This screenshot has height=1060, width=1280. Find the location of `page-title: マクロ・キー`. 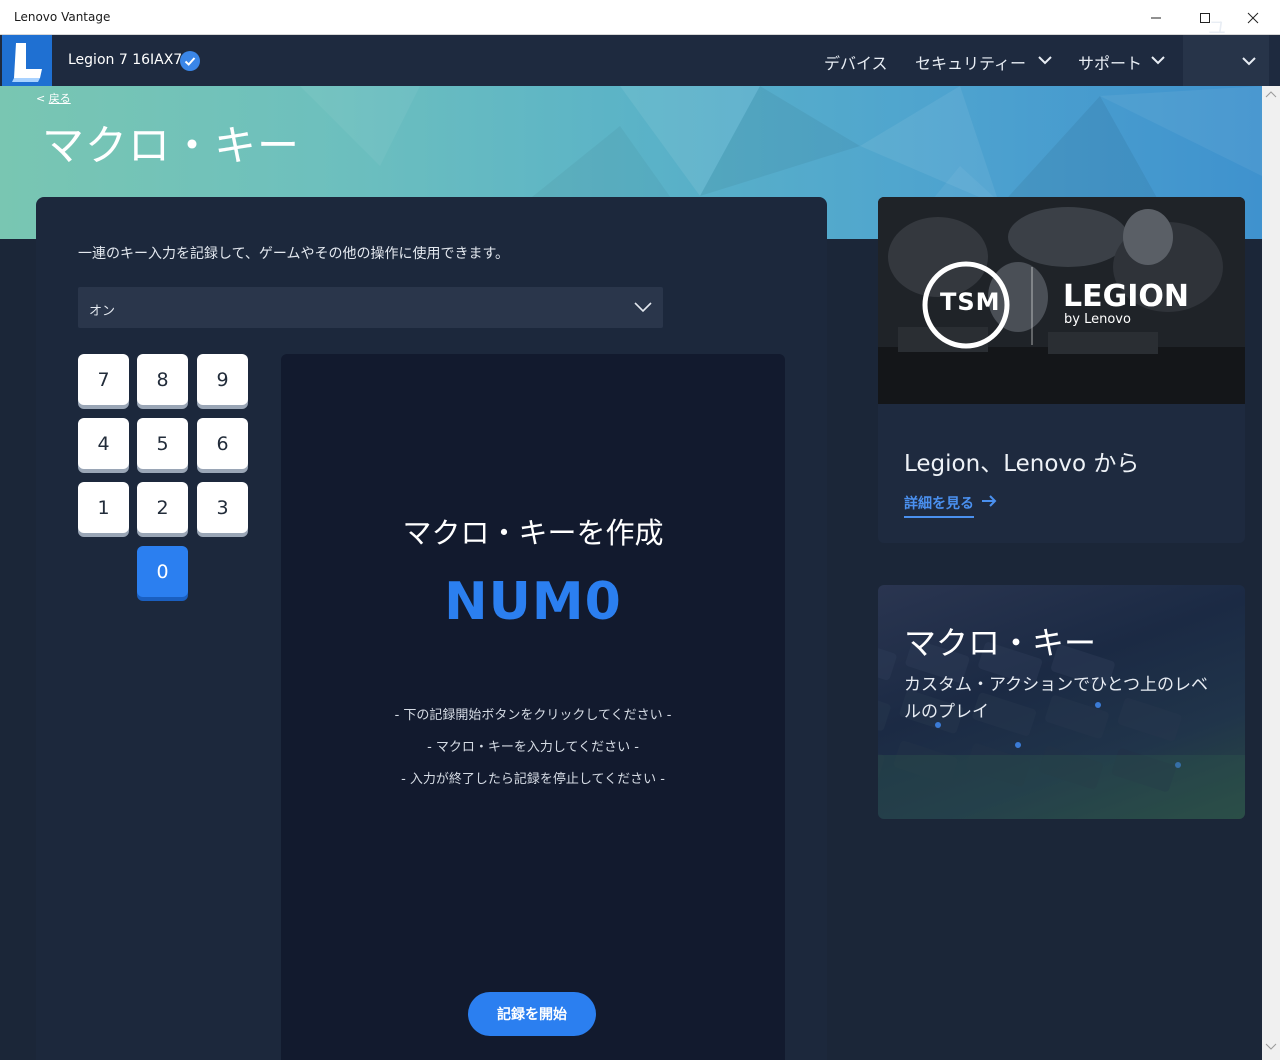

page-title: マクロ・キー is located at coordinates (171, 145).